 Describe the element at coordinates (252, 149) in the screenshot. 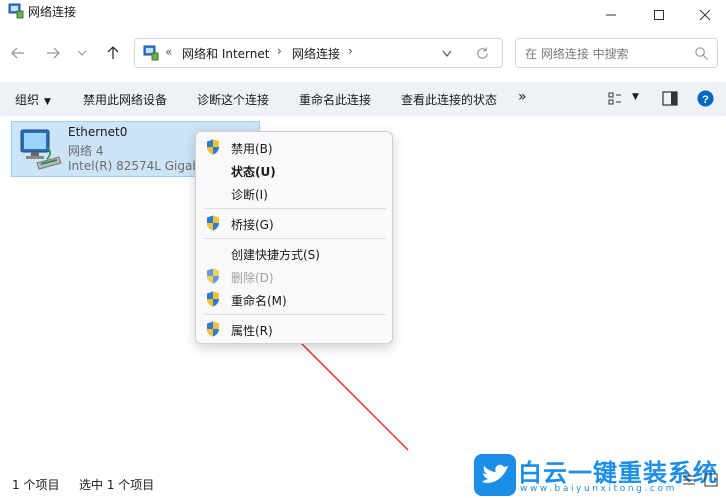

I see `menu-item-label: 禁用(B)` at that location.